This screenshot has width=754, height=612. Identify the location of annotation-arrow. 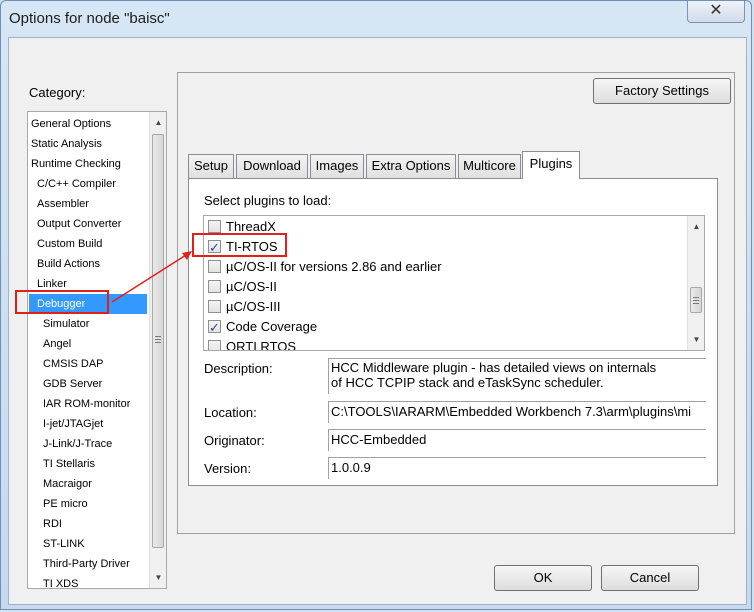
(151, 277).